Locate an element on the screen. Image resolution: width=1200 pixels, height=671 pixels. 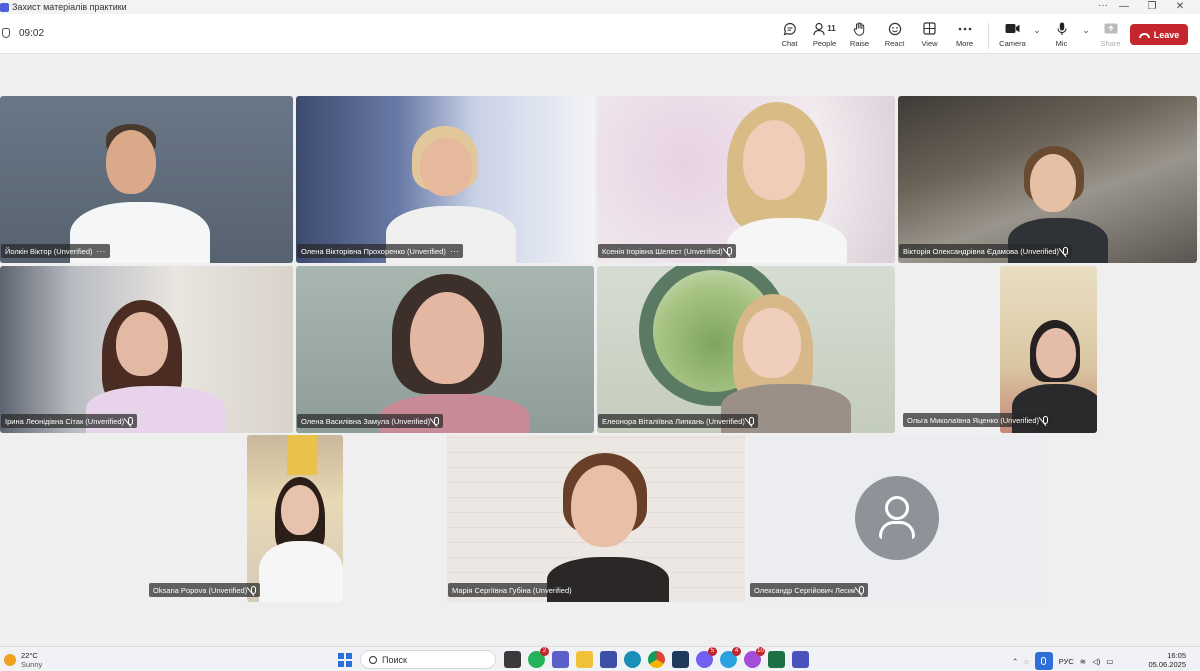
share-button: Share is located at coordinates (1110, 34).